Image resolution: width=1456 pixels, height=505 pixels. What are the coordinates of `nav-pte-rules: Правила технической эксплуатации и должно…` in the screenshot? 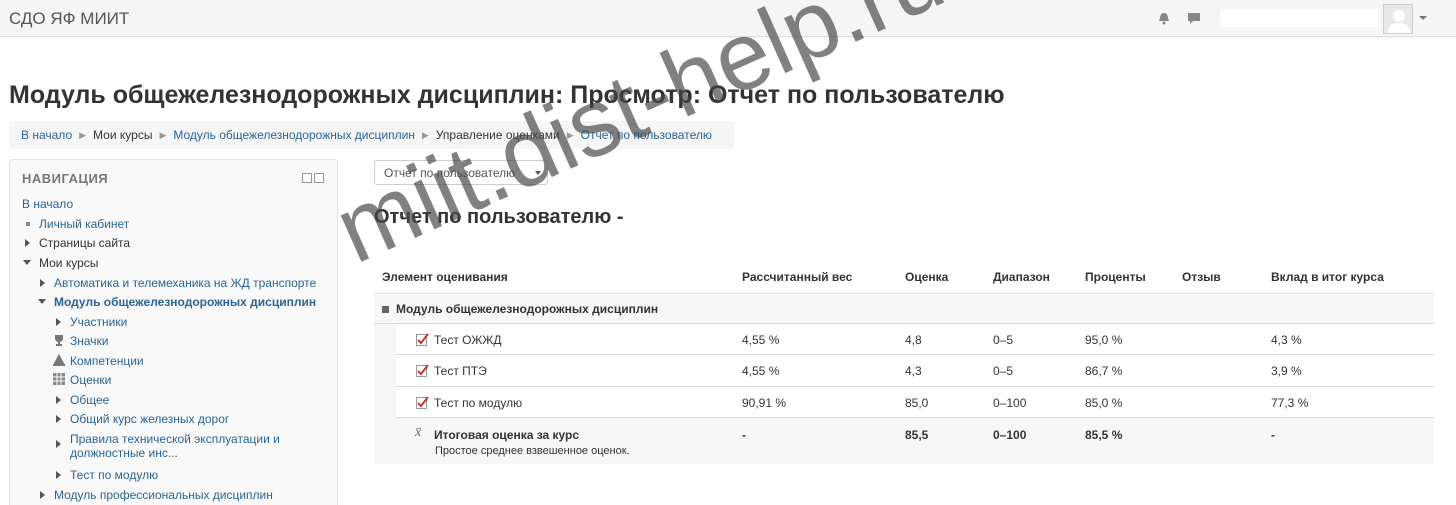 It's located at (168, 446).